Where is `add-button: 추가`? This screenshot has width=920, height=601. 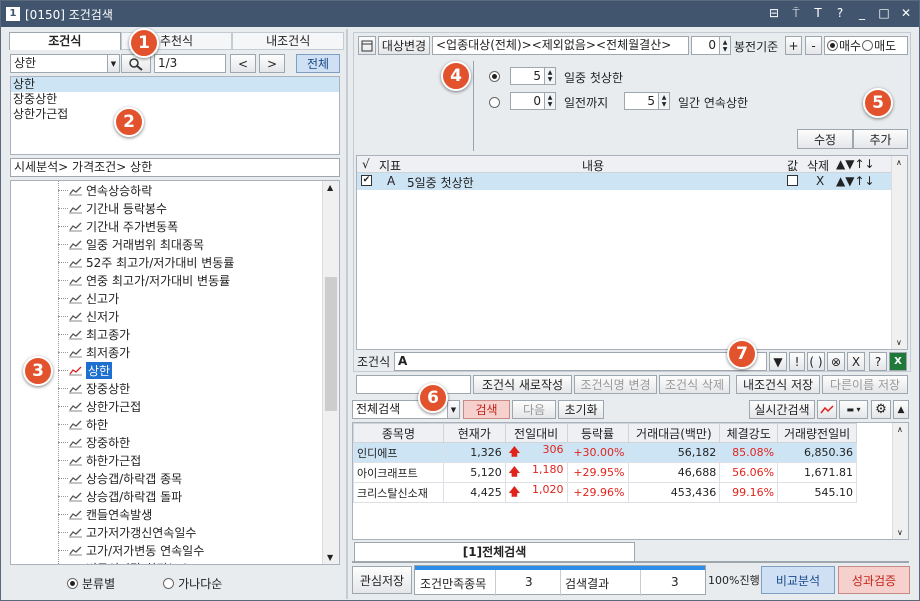 add-button: 추가 is located at coordinates (880, 139).